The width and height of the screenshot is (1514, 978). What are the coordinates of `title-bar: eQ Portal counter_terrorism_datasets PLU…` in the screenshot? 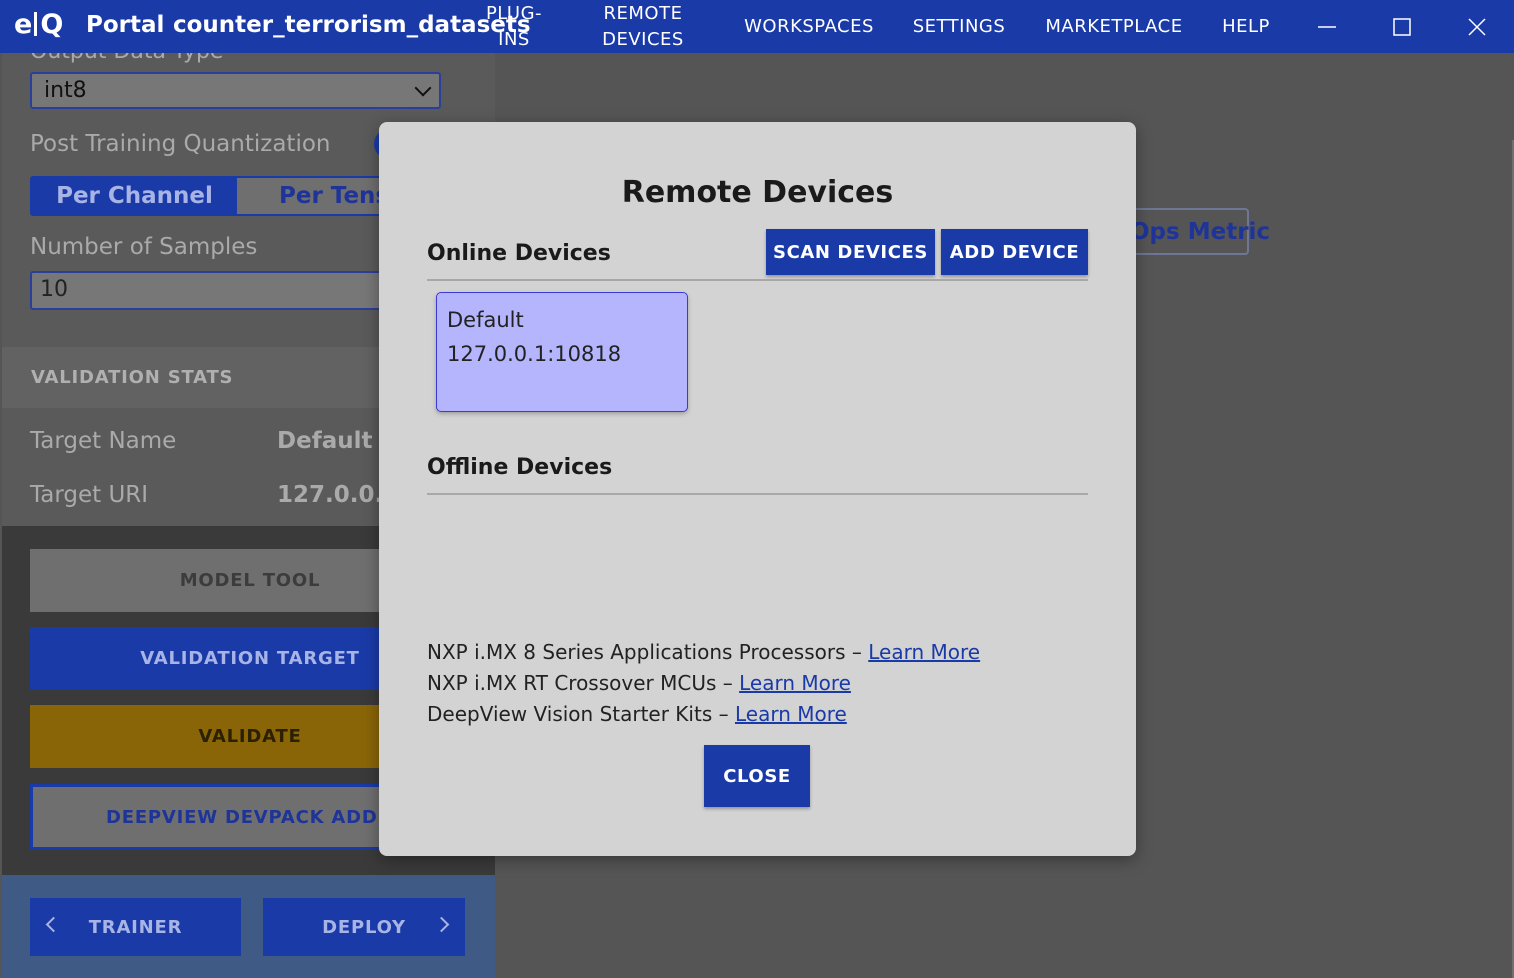 It's located at (757, 26).